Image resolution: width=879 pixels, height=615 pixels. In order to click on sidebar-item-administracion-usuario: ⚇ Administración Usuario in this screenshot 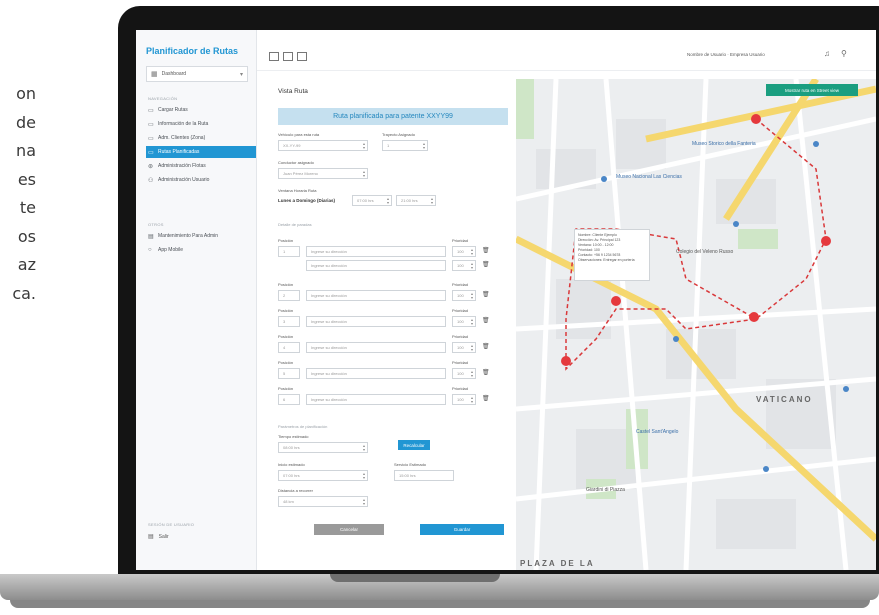, I will do `click(201, 180)`.